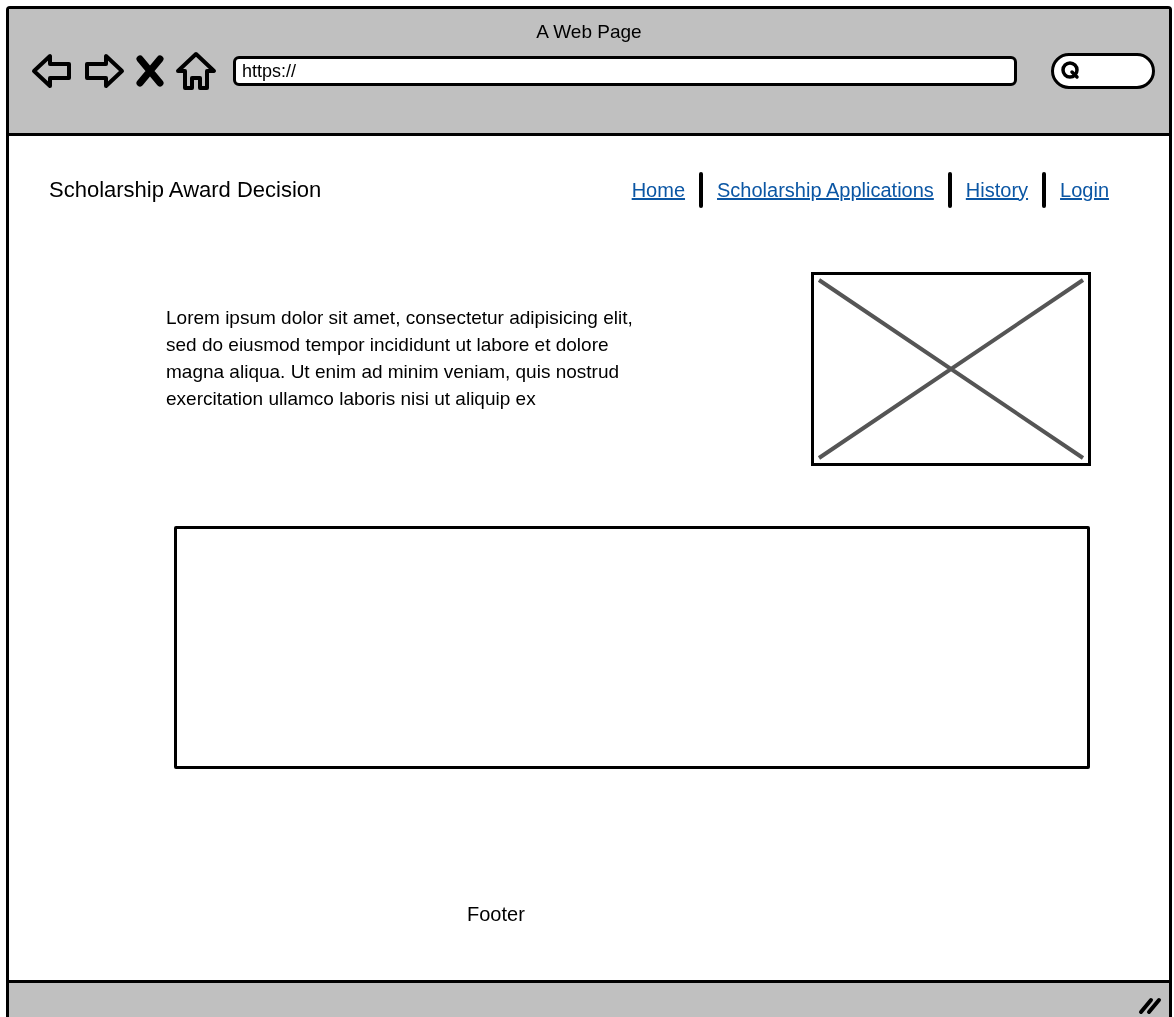 The width and height of the screenshot is (1174, 1017). Describe the element at coordinates (185, 190) in the screenshot. I see `site-title: Scholarship Award Decision` at that location.